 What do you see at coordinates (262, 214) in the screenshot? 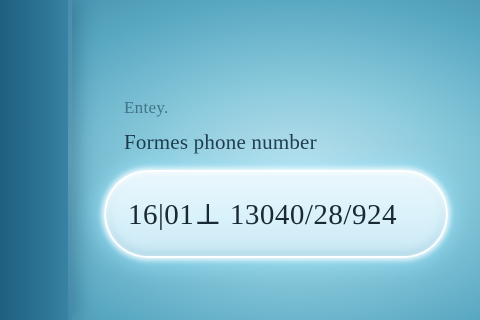
I see `phone-number-value: 16|01⊥ 13040/28/924` at bounding box center [262, 214].